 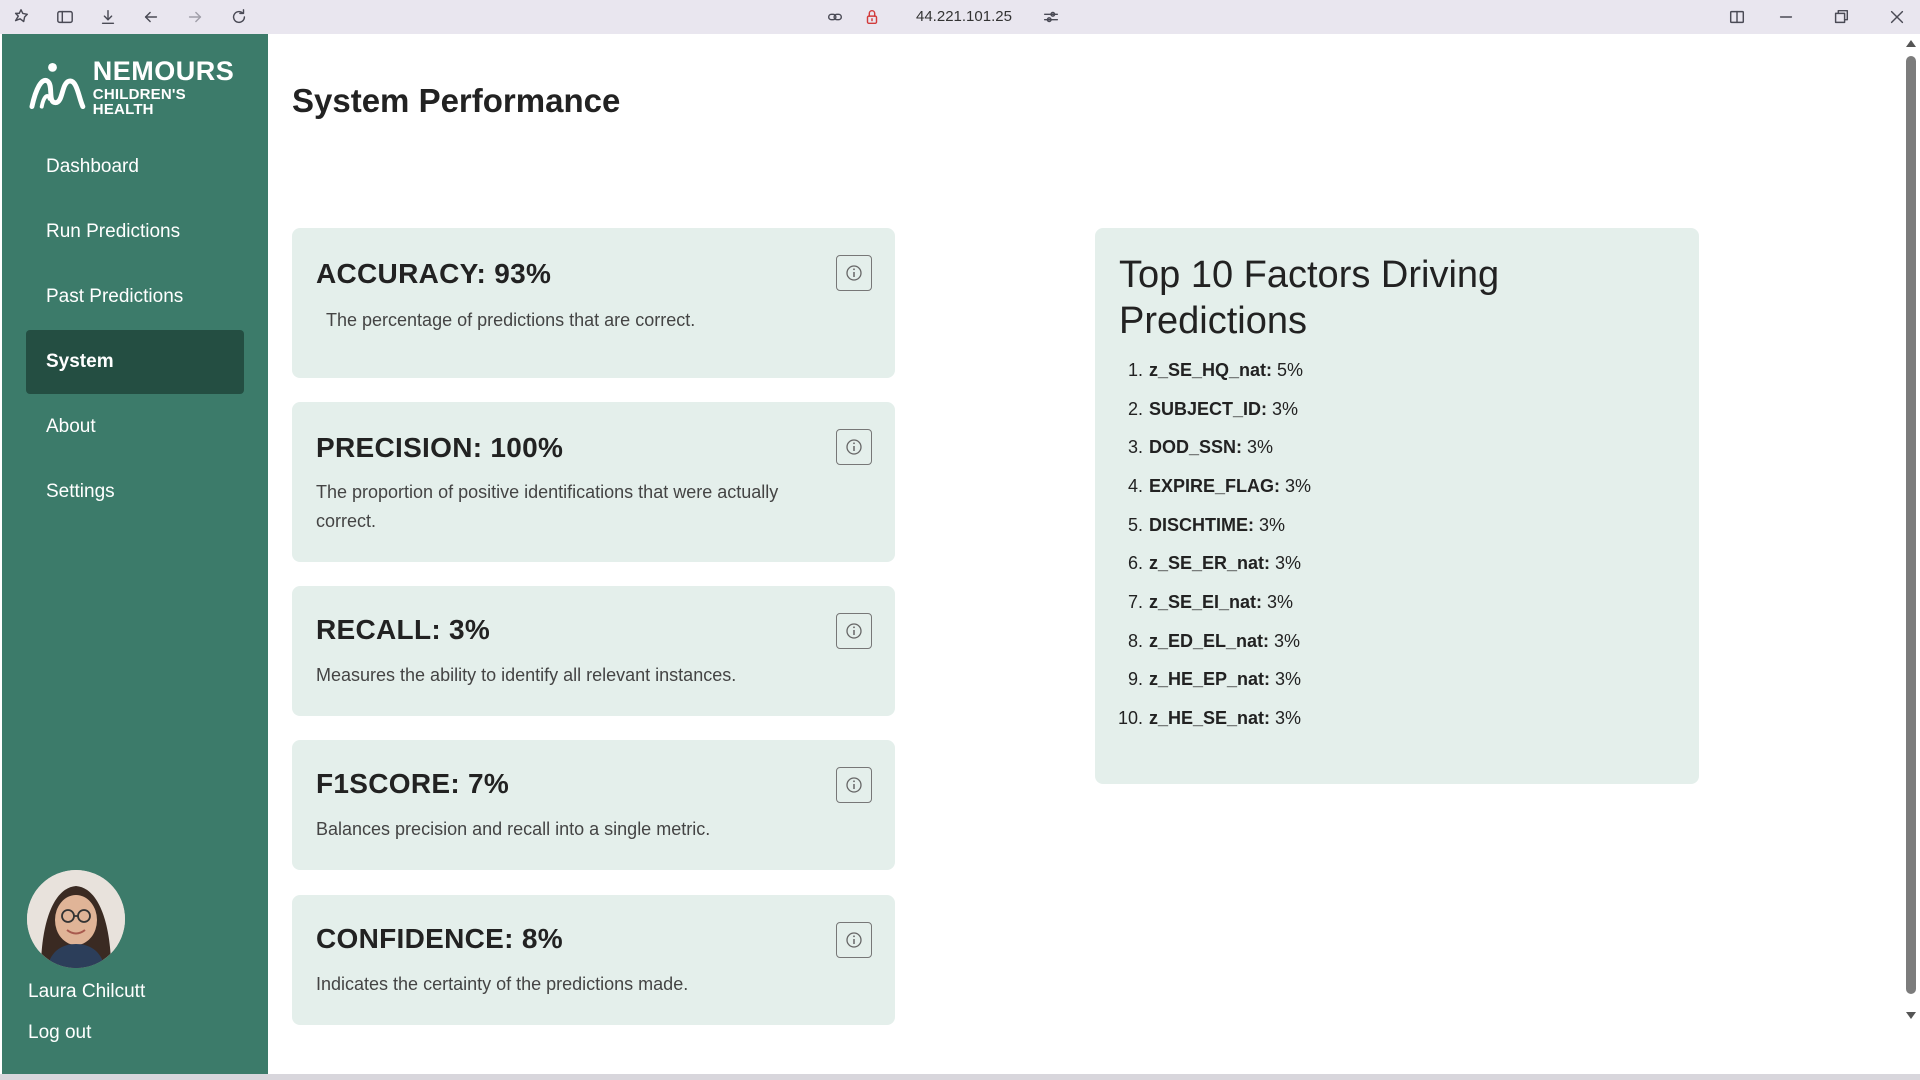 What do you see at coordinates (71, 426) in the screenshot?
I see `sidebar-item-label: About` at bounding box center [71, 426].